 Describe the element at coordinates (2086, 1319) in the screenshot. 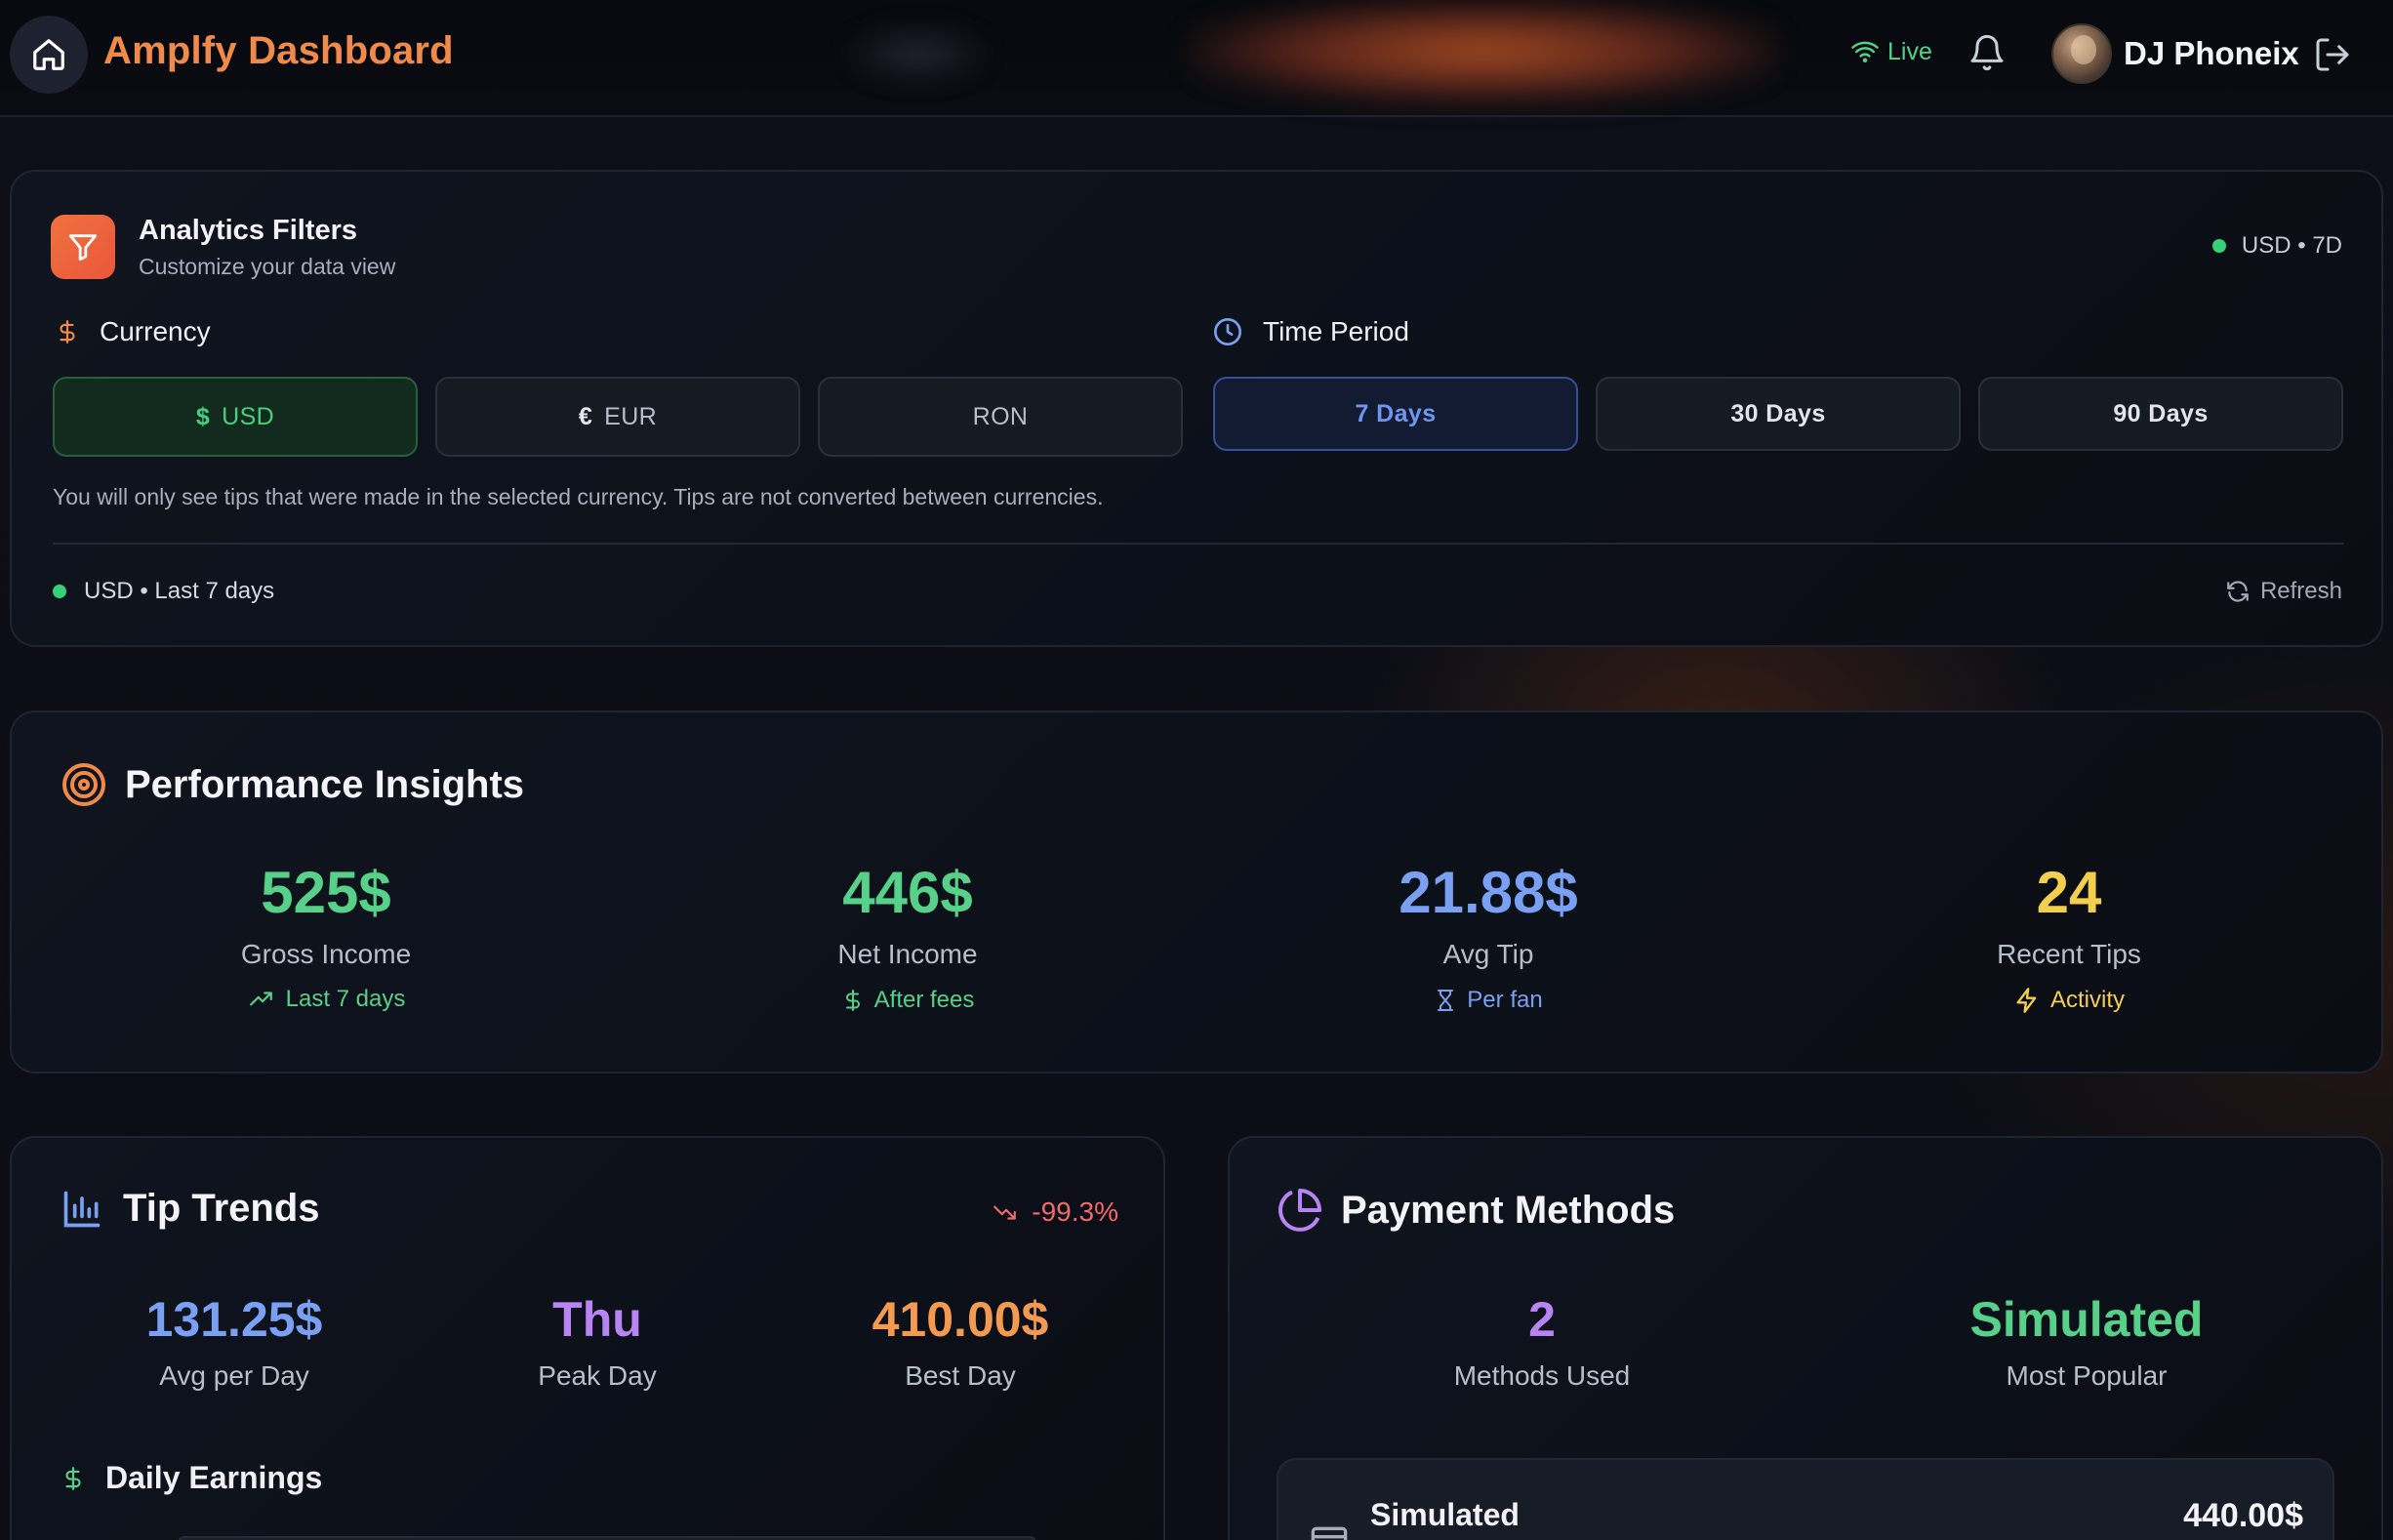

I see `stat-value: Simulated` at that location.